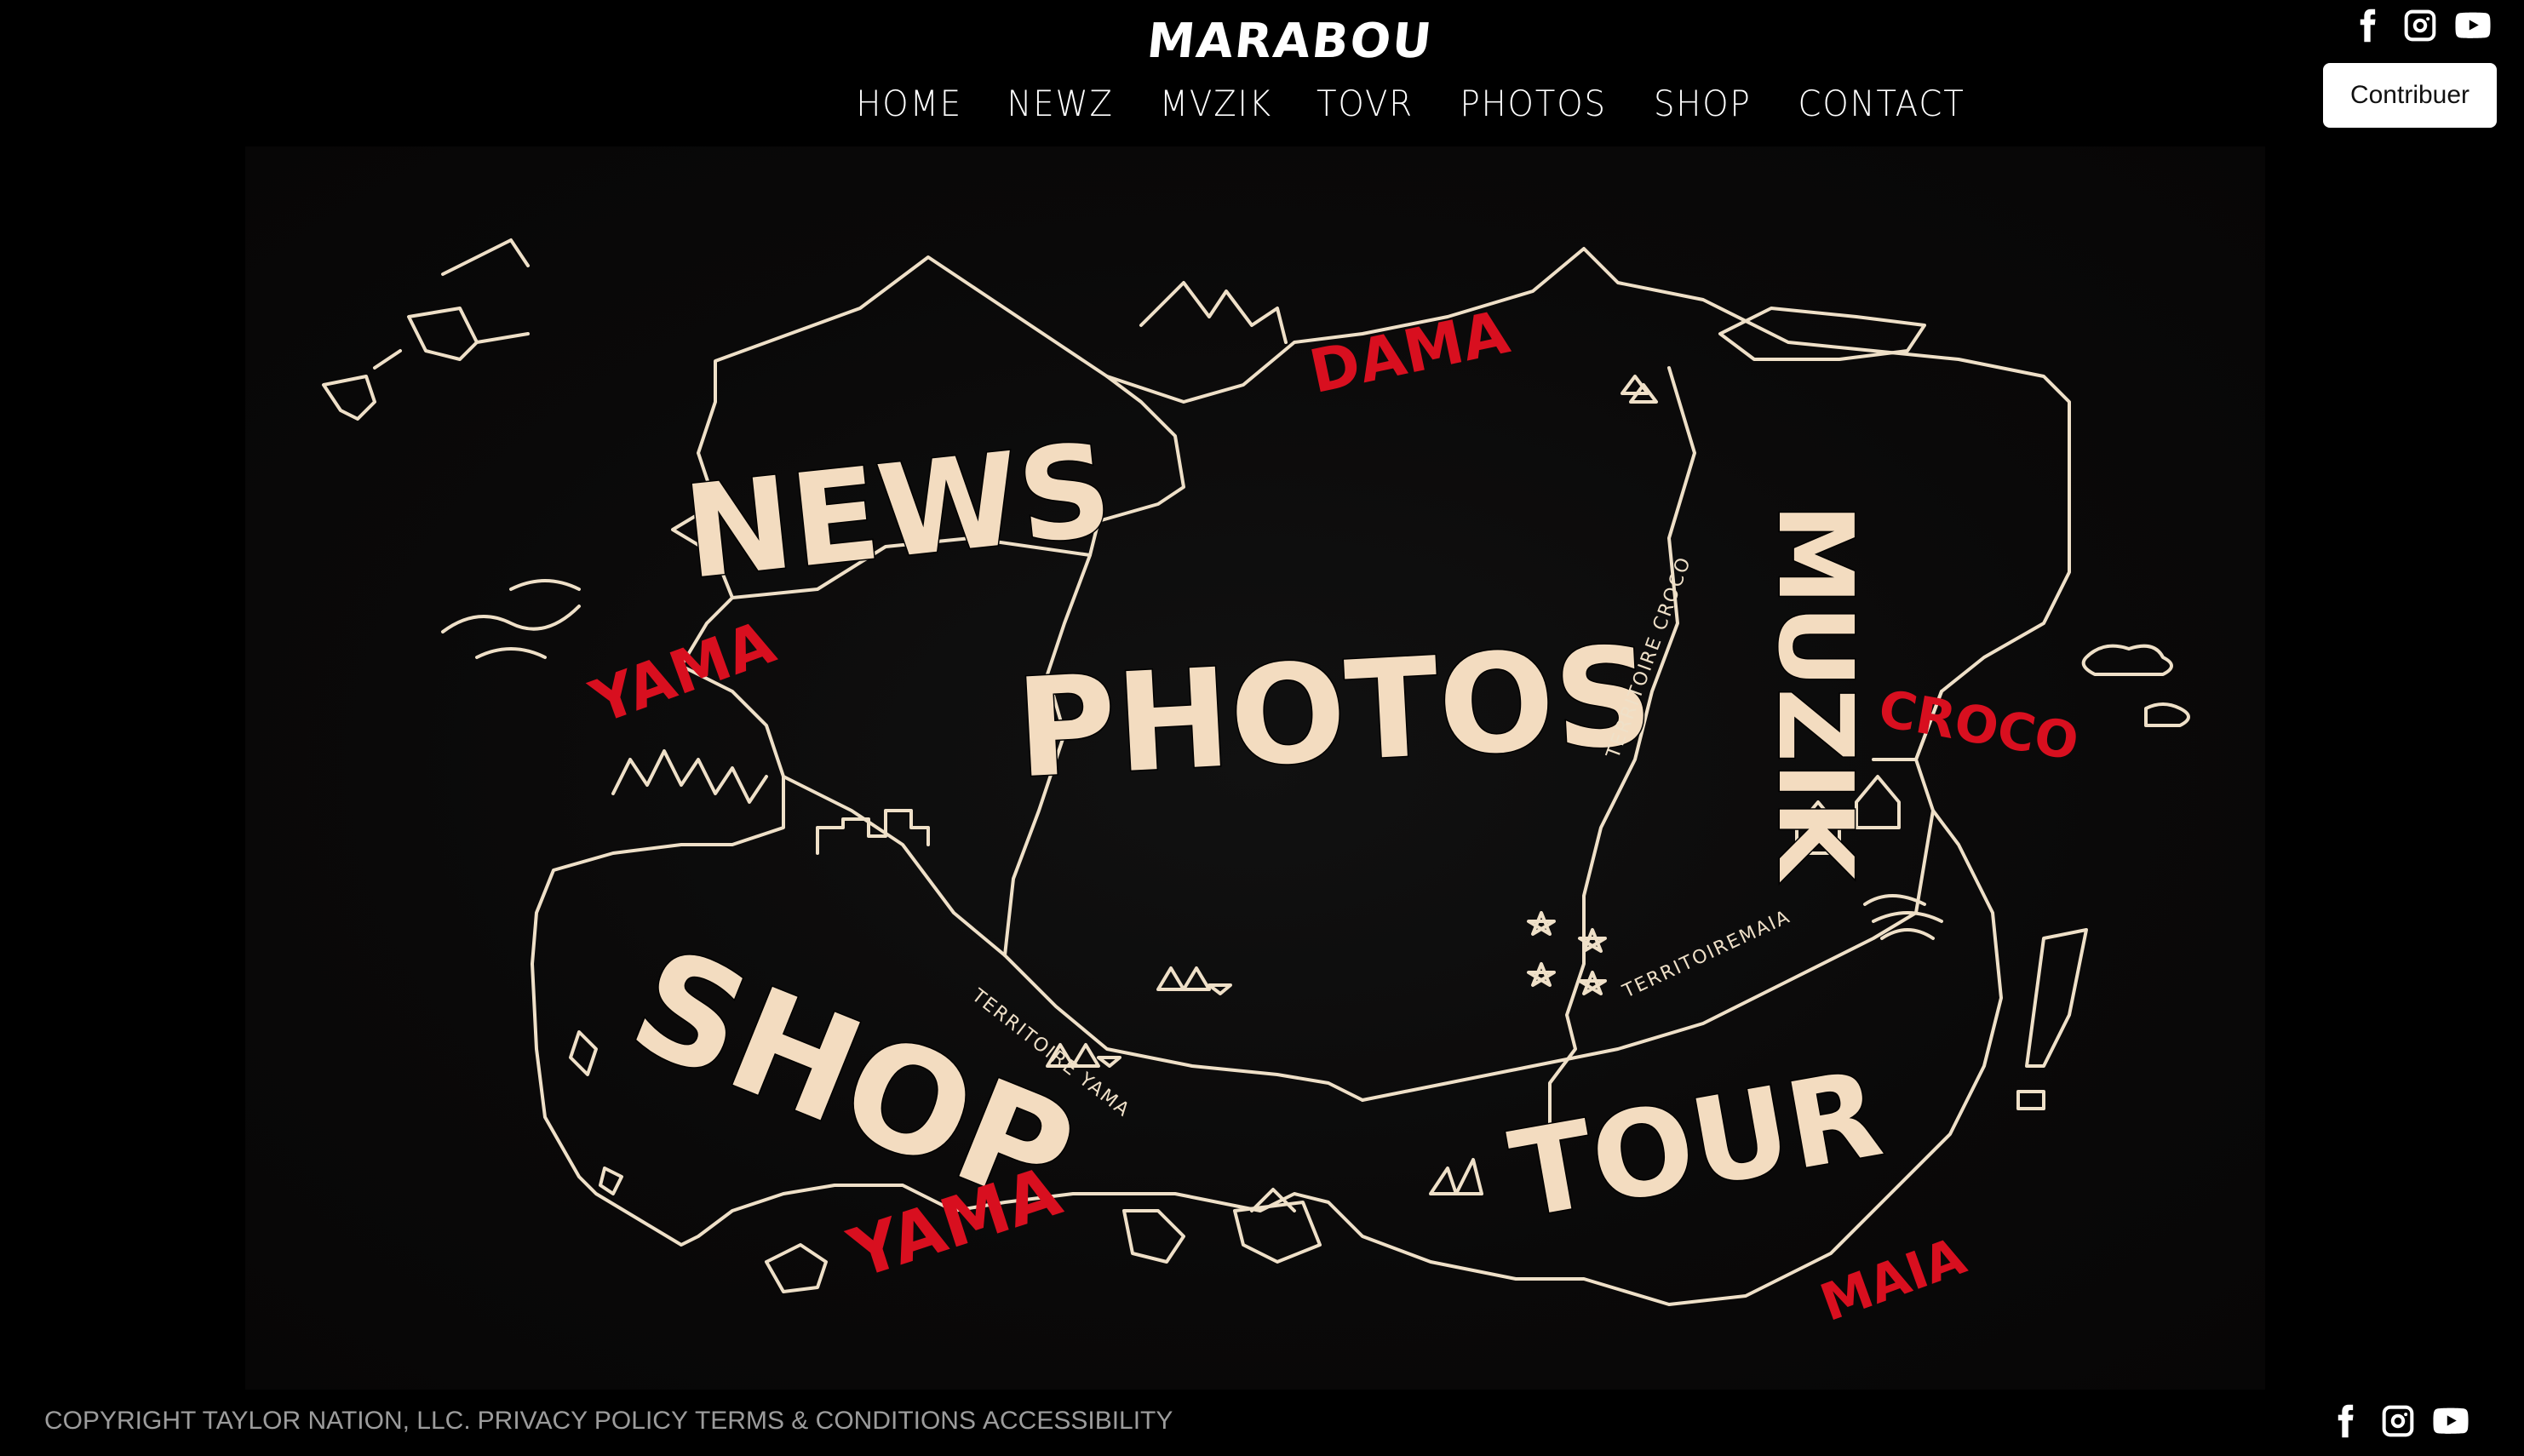 This screenshot has height=1456, width=2524. I want to click on contribute-button: Contribuer, so click(2410, 95).